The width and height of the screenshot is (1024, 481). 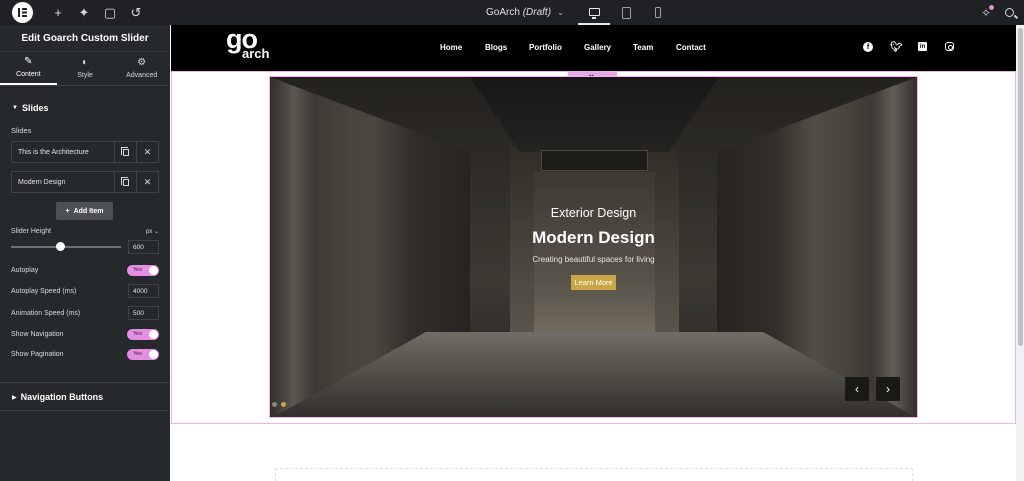 I want to click on animation-speed-label: Animation Speed (ms), so click(x=46, y=313).